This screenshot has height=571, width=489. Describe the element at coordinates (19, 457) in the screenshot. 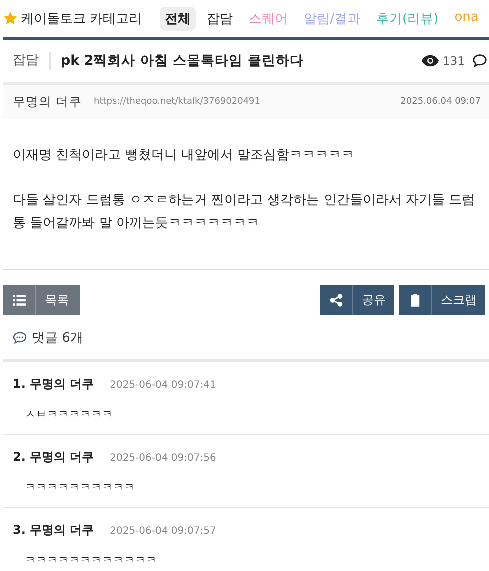

I see `comment-number: 2.` at that location.